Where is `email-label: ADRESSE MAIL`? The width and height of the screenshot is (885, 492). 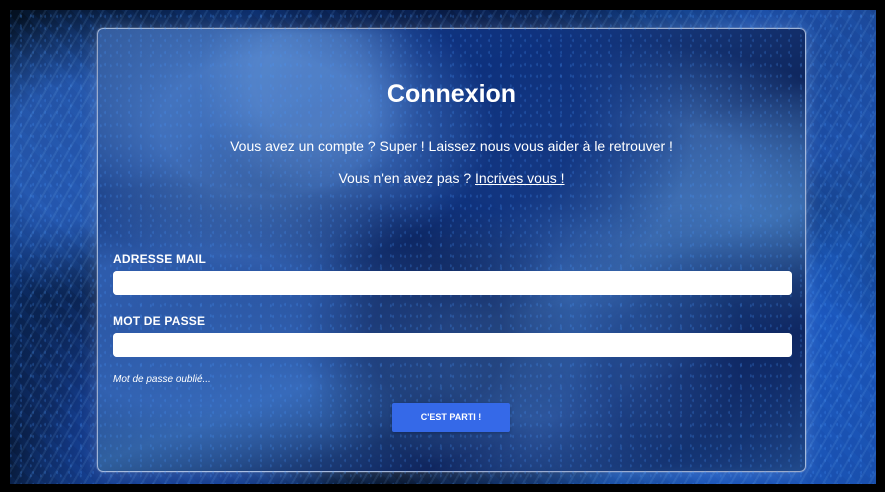 email-label: ADRESSE MAIL is located at coordinates (160, 259).